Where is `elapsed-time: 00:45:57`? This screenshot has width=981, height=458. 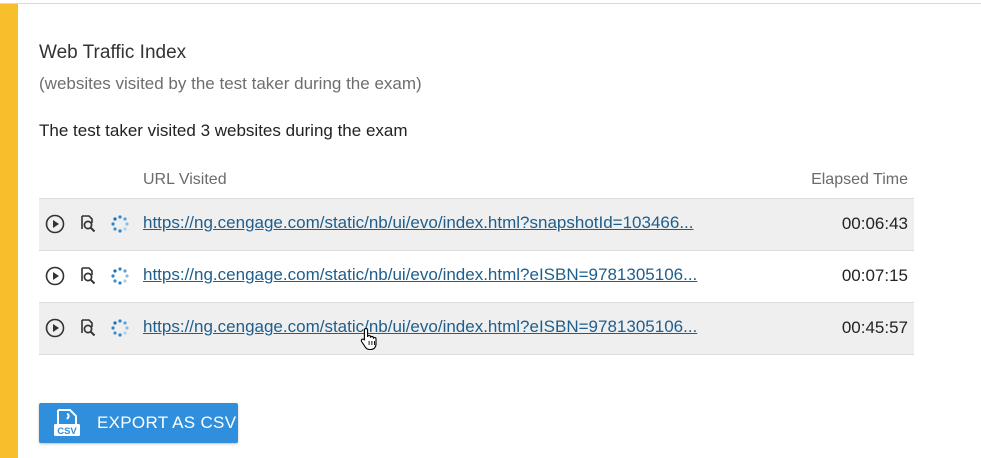
elapsed-time: 00:45:57 is located at coordinates (874, 327).